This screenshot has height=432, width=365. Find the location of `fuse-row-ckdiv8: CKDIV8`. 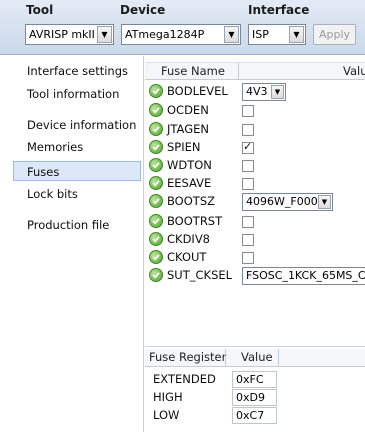

fuse-row-ckdiv8: CKDIV8 is located at coordinates (255, 240).